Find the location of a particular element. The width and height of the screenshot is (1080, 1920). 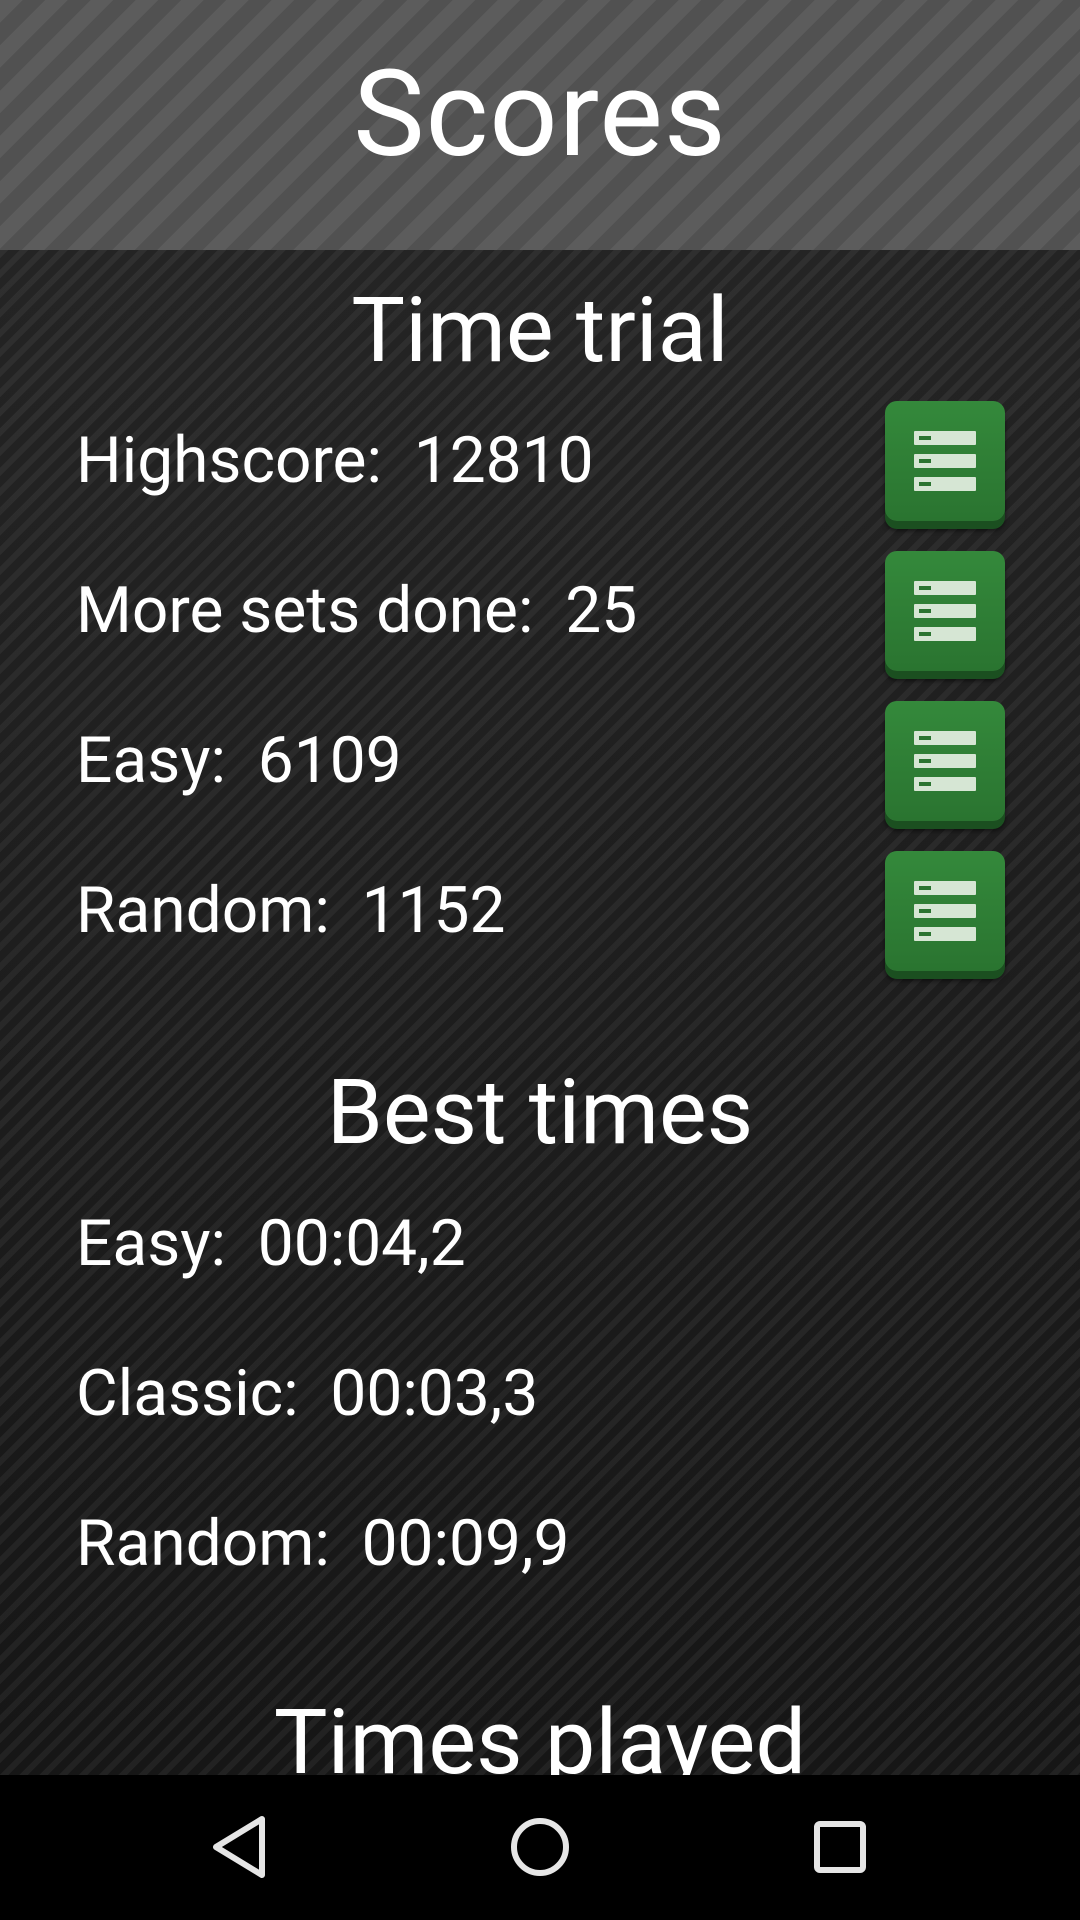

time-trial-row-more-sets: More sets done: 25 is located at coordinates (540, 611).